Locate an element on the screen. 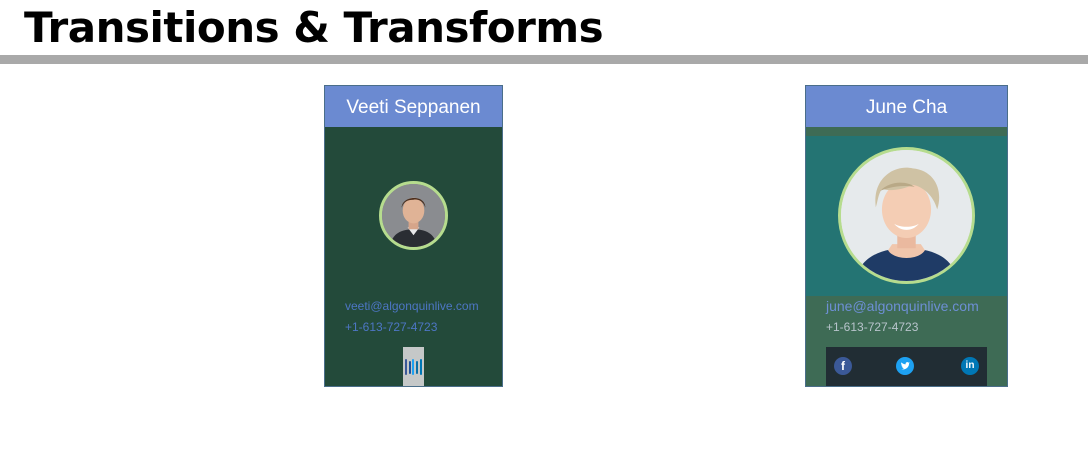 This screenshot has width=1088, height=469. social-bar: f in is located at coordinates (906, 366).